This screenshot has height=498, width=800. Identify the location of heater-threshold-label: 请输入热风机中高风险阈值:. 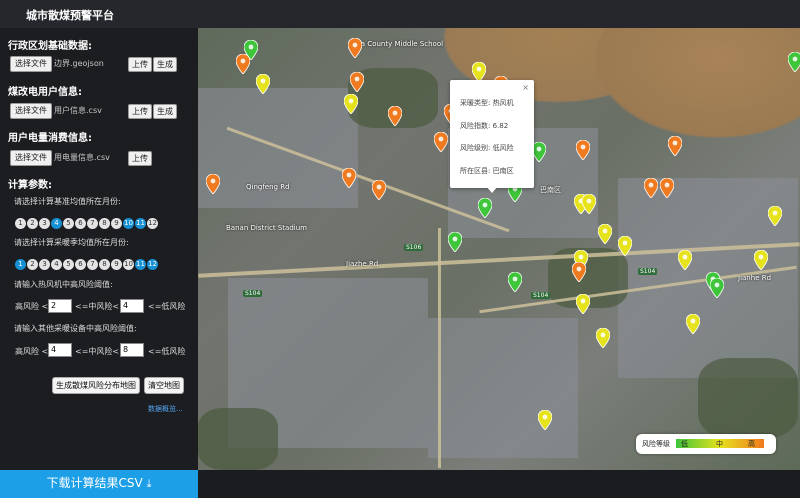
(63, 284).